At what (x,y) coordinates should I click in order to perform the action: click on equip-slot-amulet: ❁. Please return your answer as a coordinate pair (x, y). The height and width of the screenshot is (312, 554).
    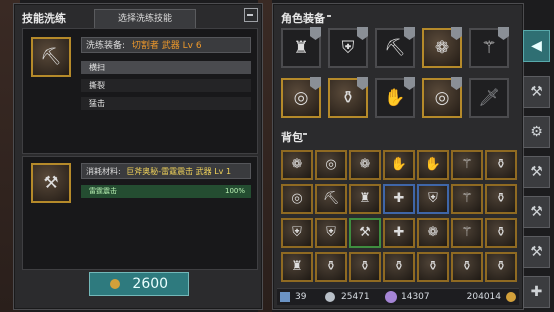
    Looking at the image, I should click on (442, 47).